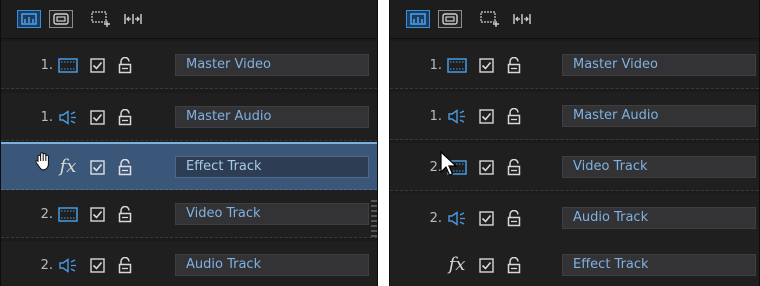 The width and height of the screenshot is (760, 286). I want to click on track-row: fx Effect Track, so click(574, 263).